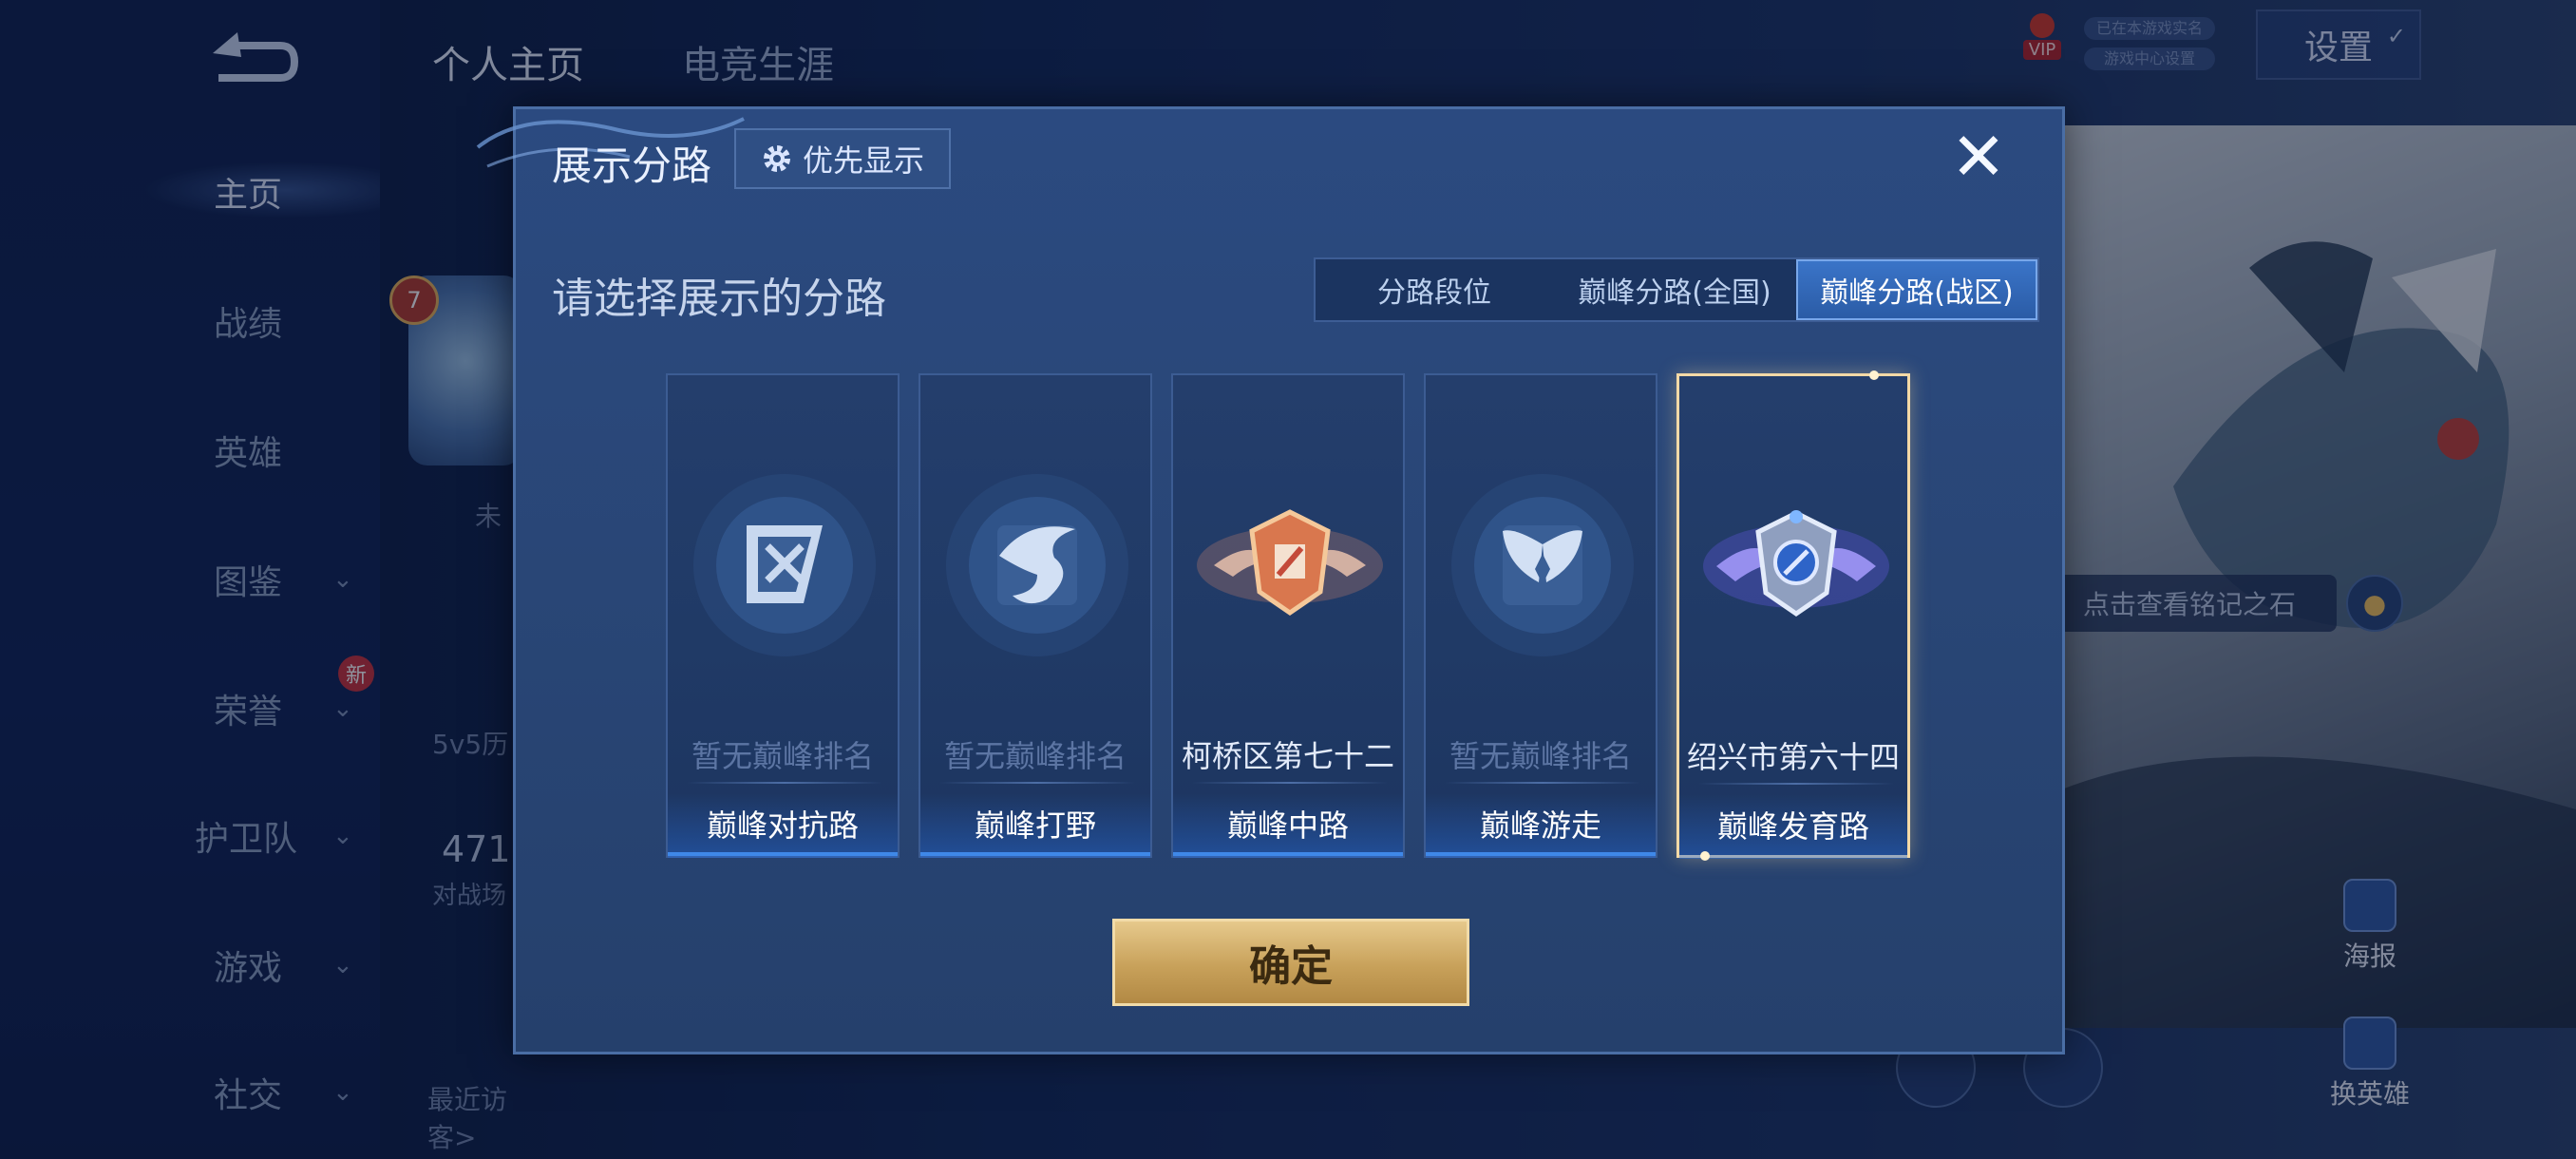  Describe the element at coordinates (632, 165) in the screenshot. I see `dialog-title: 展示分路` at that location.